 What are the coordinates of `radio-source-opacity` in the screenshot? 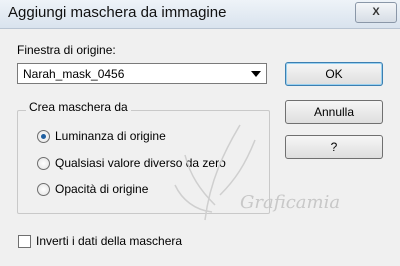 It's located at (43, 189).